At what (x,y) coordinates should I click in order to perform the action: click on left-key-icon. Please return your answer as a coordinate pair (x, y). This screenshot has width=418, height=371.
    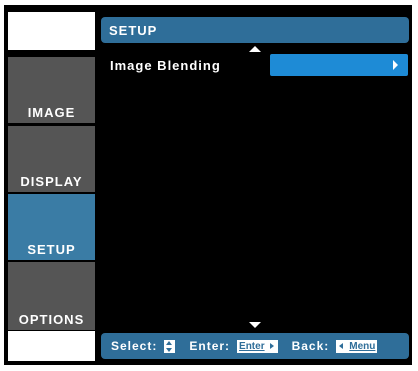
    Looking at the image, I should click on (342, 346).